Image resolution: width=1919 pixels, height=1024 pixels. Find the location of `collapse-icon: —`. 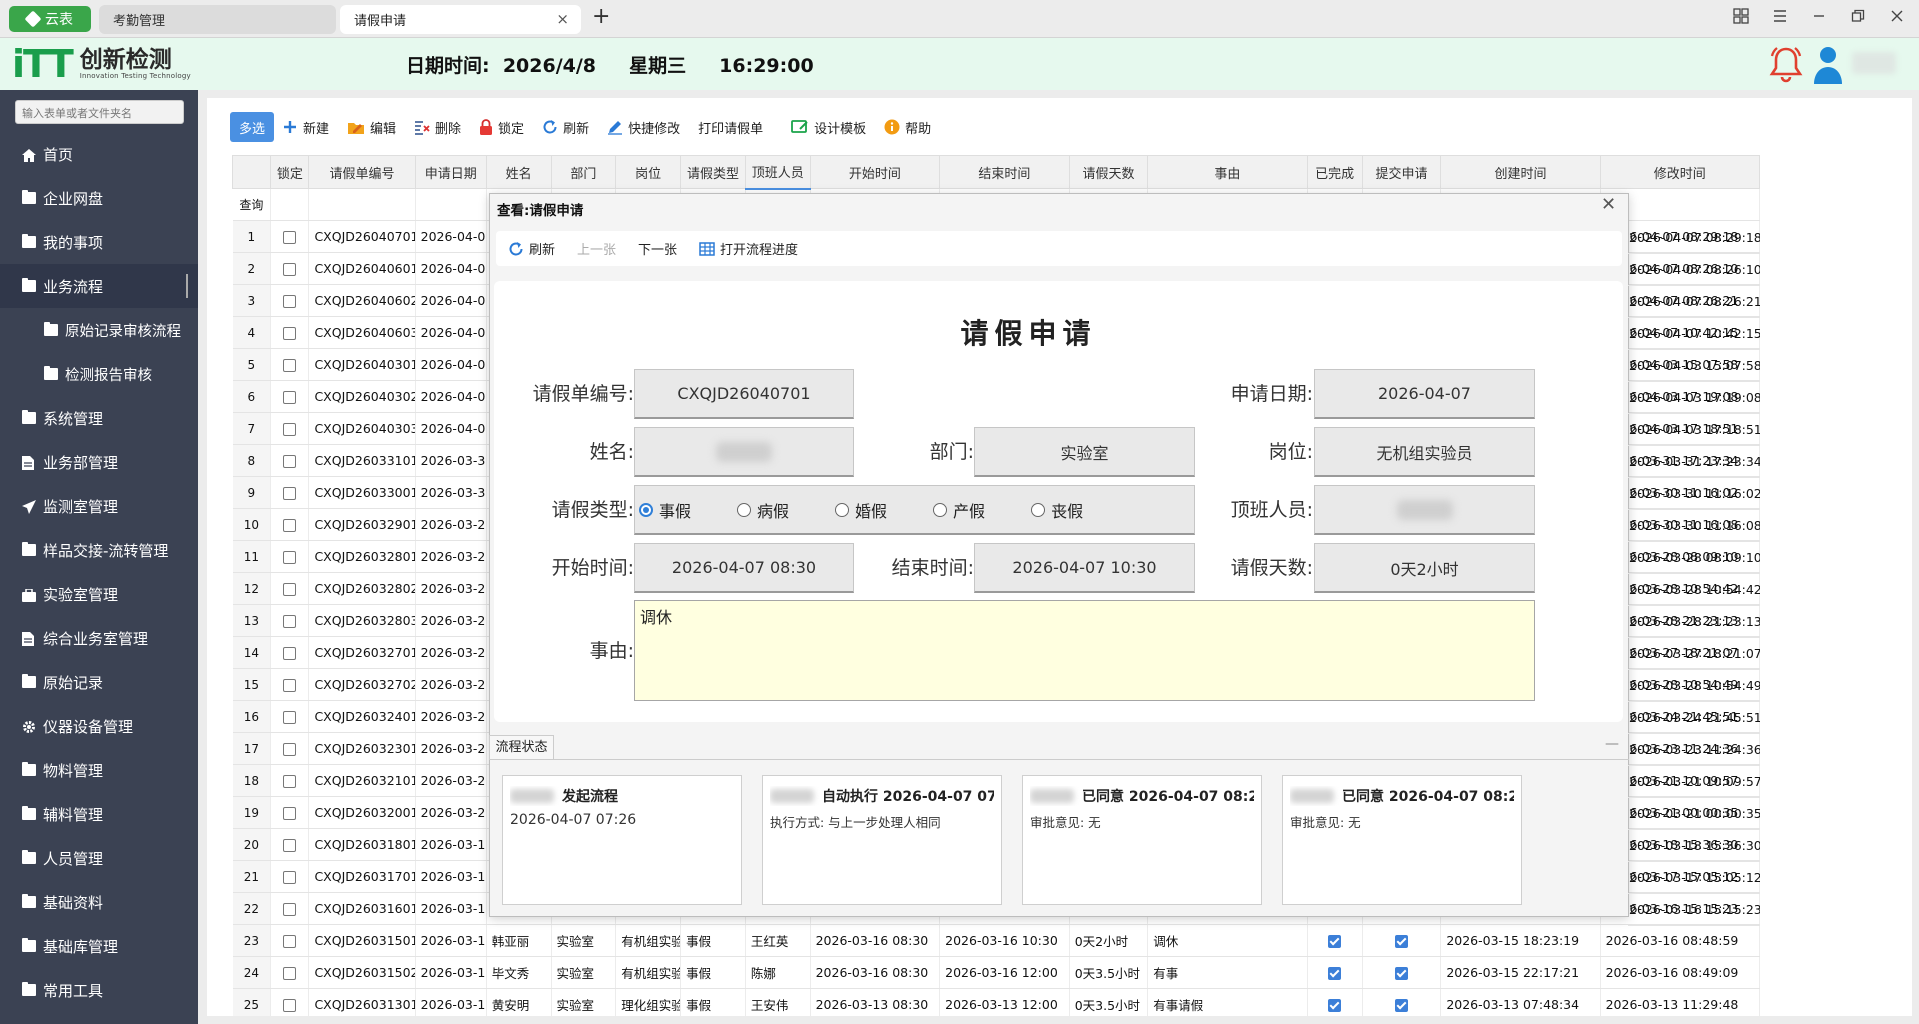

collapse-icon: — is located at coordinates (1612, 744).